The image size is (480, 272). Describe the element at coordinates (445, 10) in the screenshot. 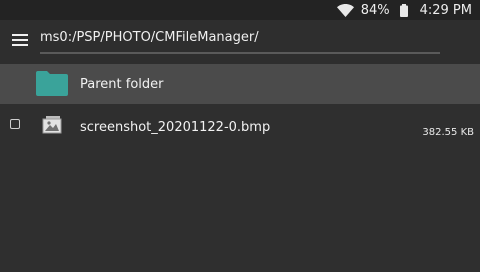

I see `clock: 4:29 PM` at that location.